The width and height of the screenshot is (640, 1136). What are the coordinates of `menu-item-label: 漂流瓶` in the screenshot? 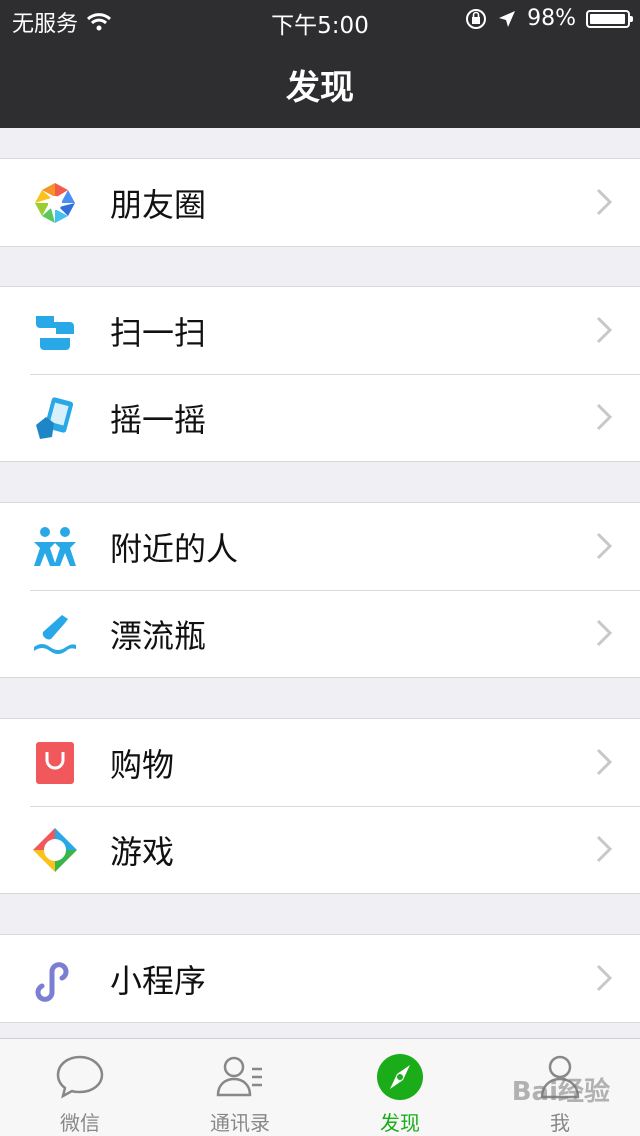 It's located at (158, 635).